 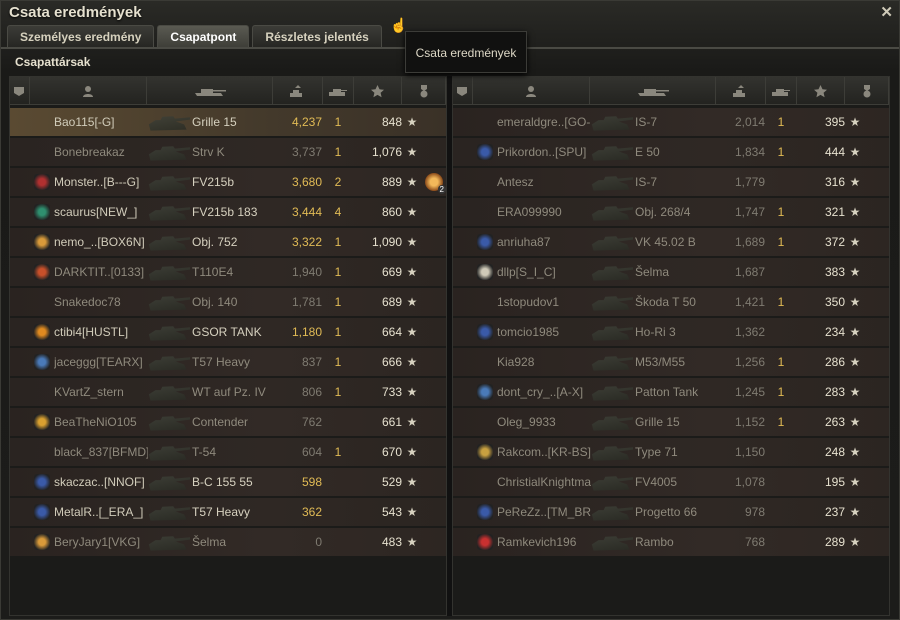 What do you see at coordinates (749, 392) in the screenshot?
I see `xp-value: 1,245` at bounding box center [749, 392].